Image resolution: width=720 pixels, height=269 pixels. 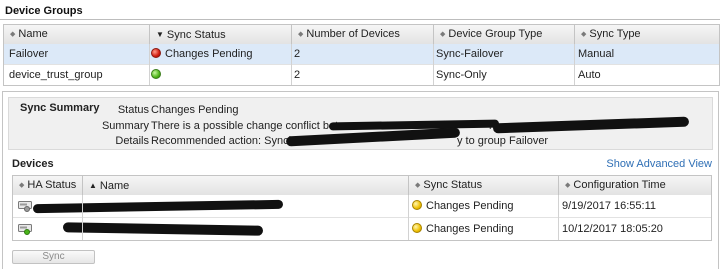 What do you see at coordinates (470, 54) in the screenshot?
I see `device-group-type: Sync-Failover` at bounding box center [470, 54].